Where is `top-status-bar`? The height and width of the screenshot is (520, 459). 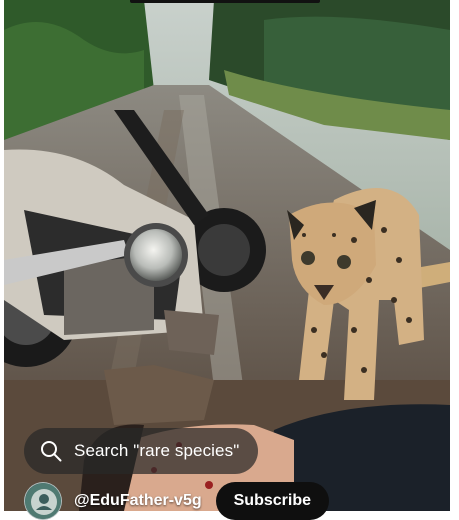
top-status-bar is located at coordinates (225, 1).